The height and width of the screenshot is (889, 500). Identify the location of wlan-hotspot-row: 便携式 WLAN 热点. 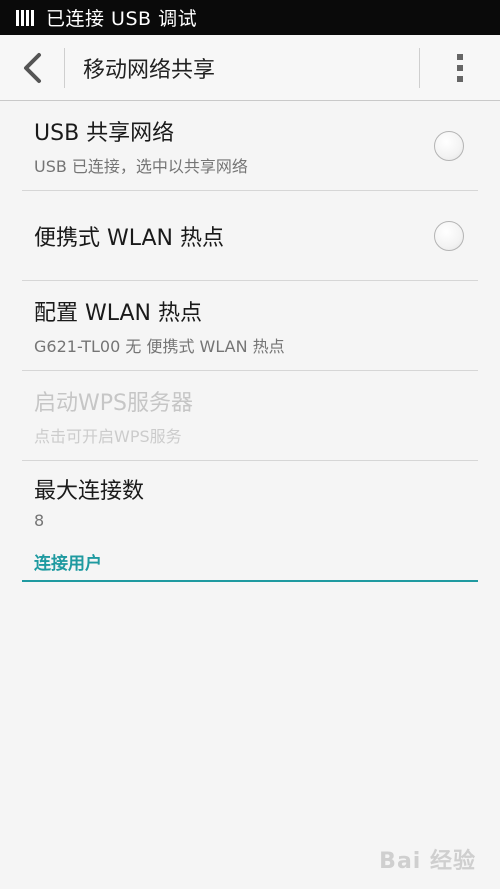
(250, 236).